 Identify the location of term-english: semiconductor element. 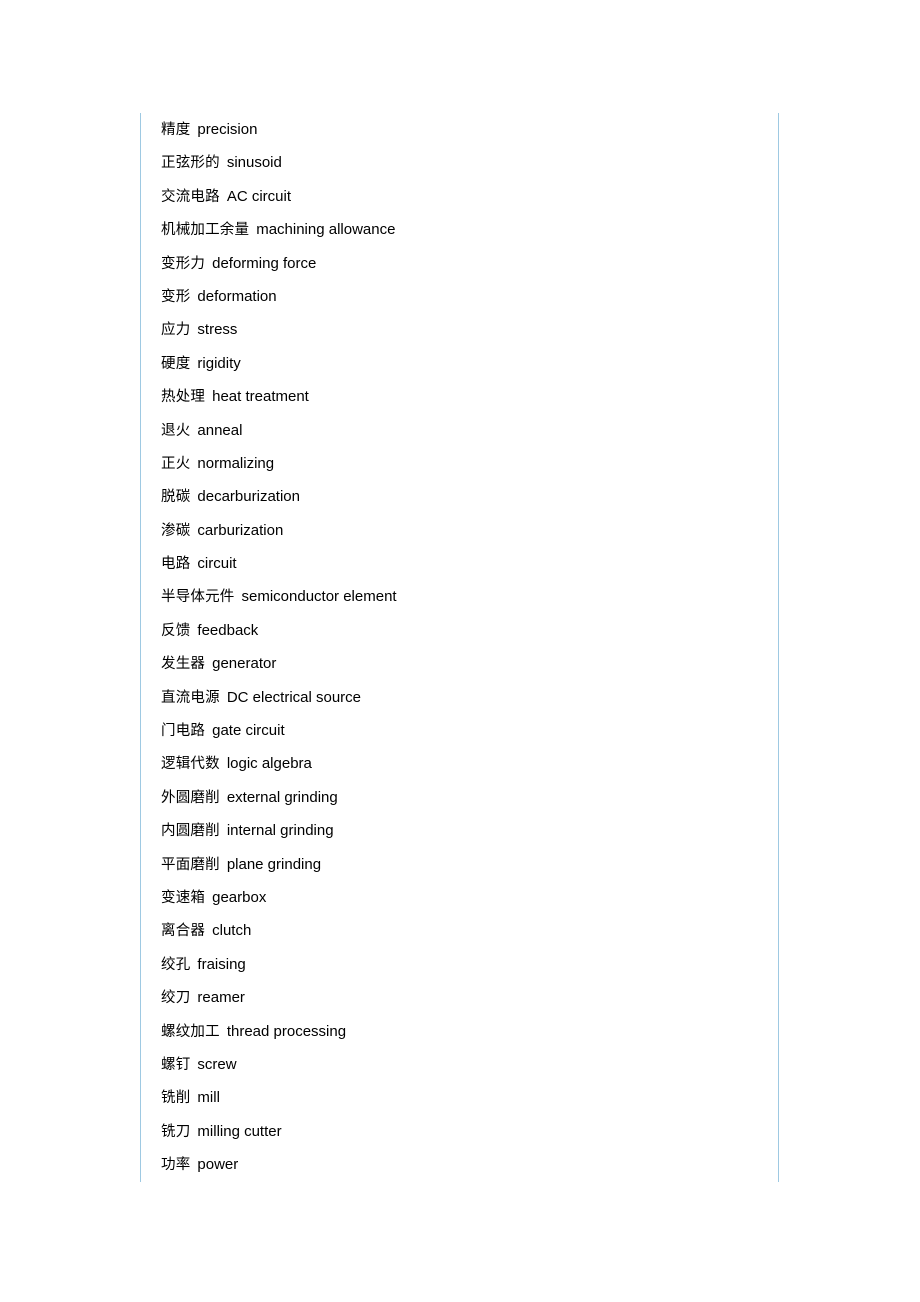
(319, 597).